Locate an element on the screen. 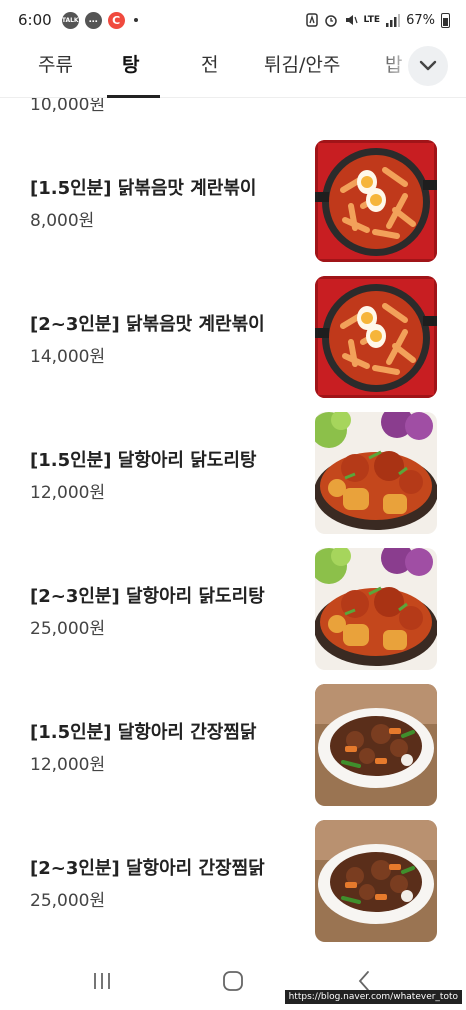  tab-pancake: 전 is located at coordinates (209, 70).